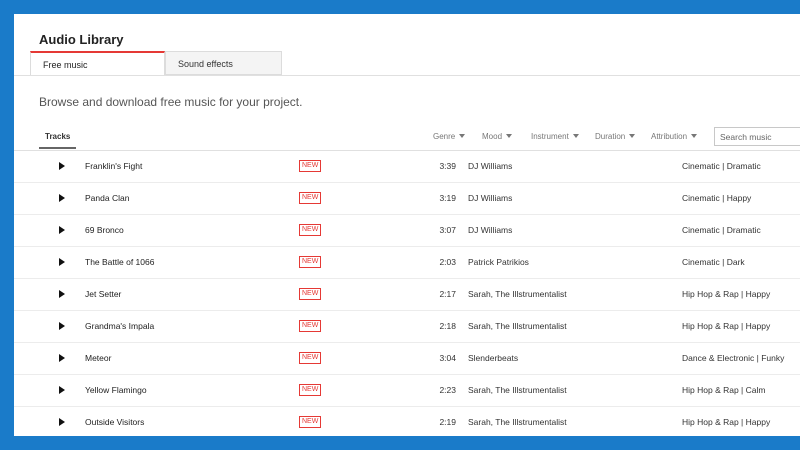  What do you see at coordinates (493, 358) in the screenshot?
I see `track-artist: Slenderbeats` at bounding box center [493, 358].